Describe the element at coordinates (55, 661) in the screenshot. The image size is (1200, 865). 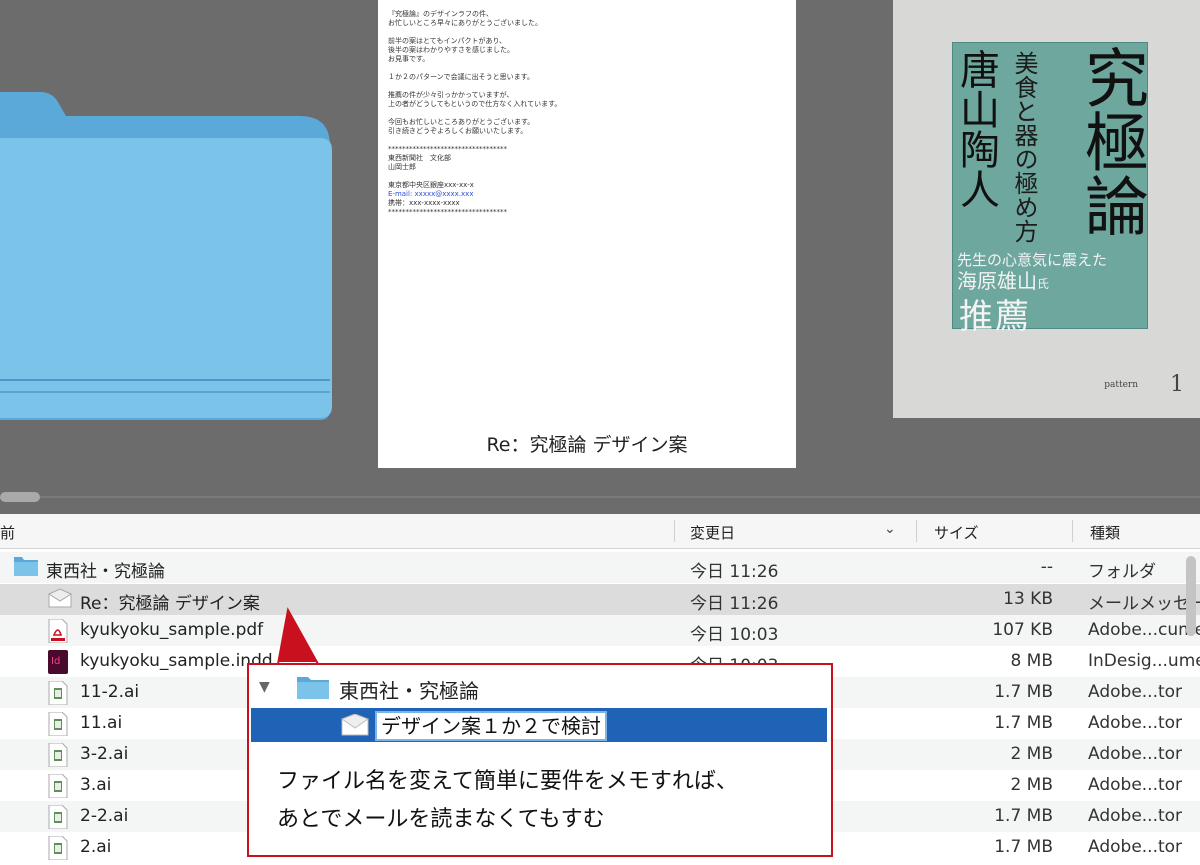
I see `svg-text: Id` at that location.